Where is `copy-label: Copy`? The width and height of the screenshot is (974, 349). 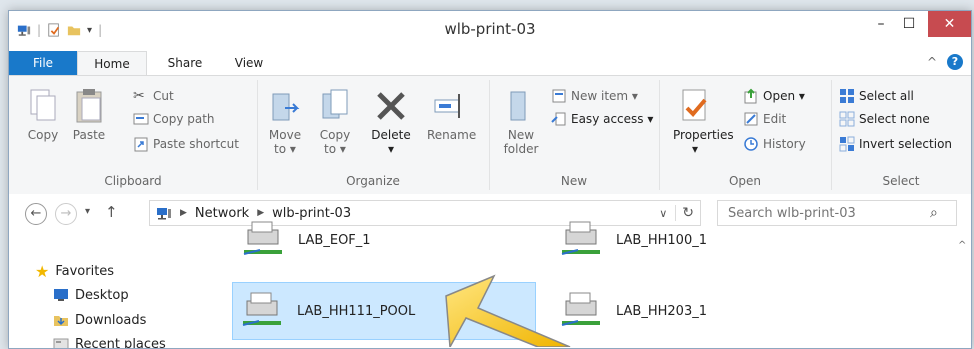
copy-label: Copy is located at coordinates (43, 135).